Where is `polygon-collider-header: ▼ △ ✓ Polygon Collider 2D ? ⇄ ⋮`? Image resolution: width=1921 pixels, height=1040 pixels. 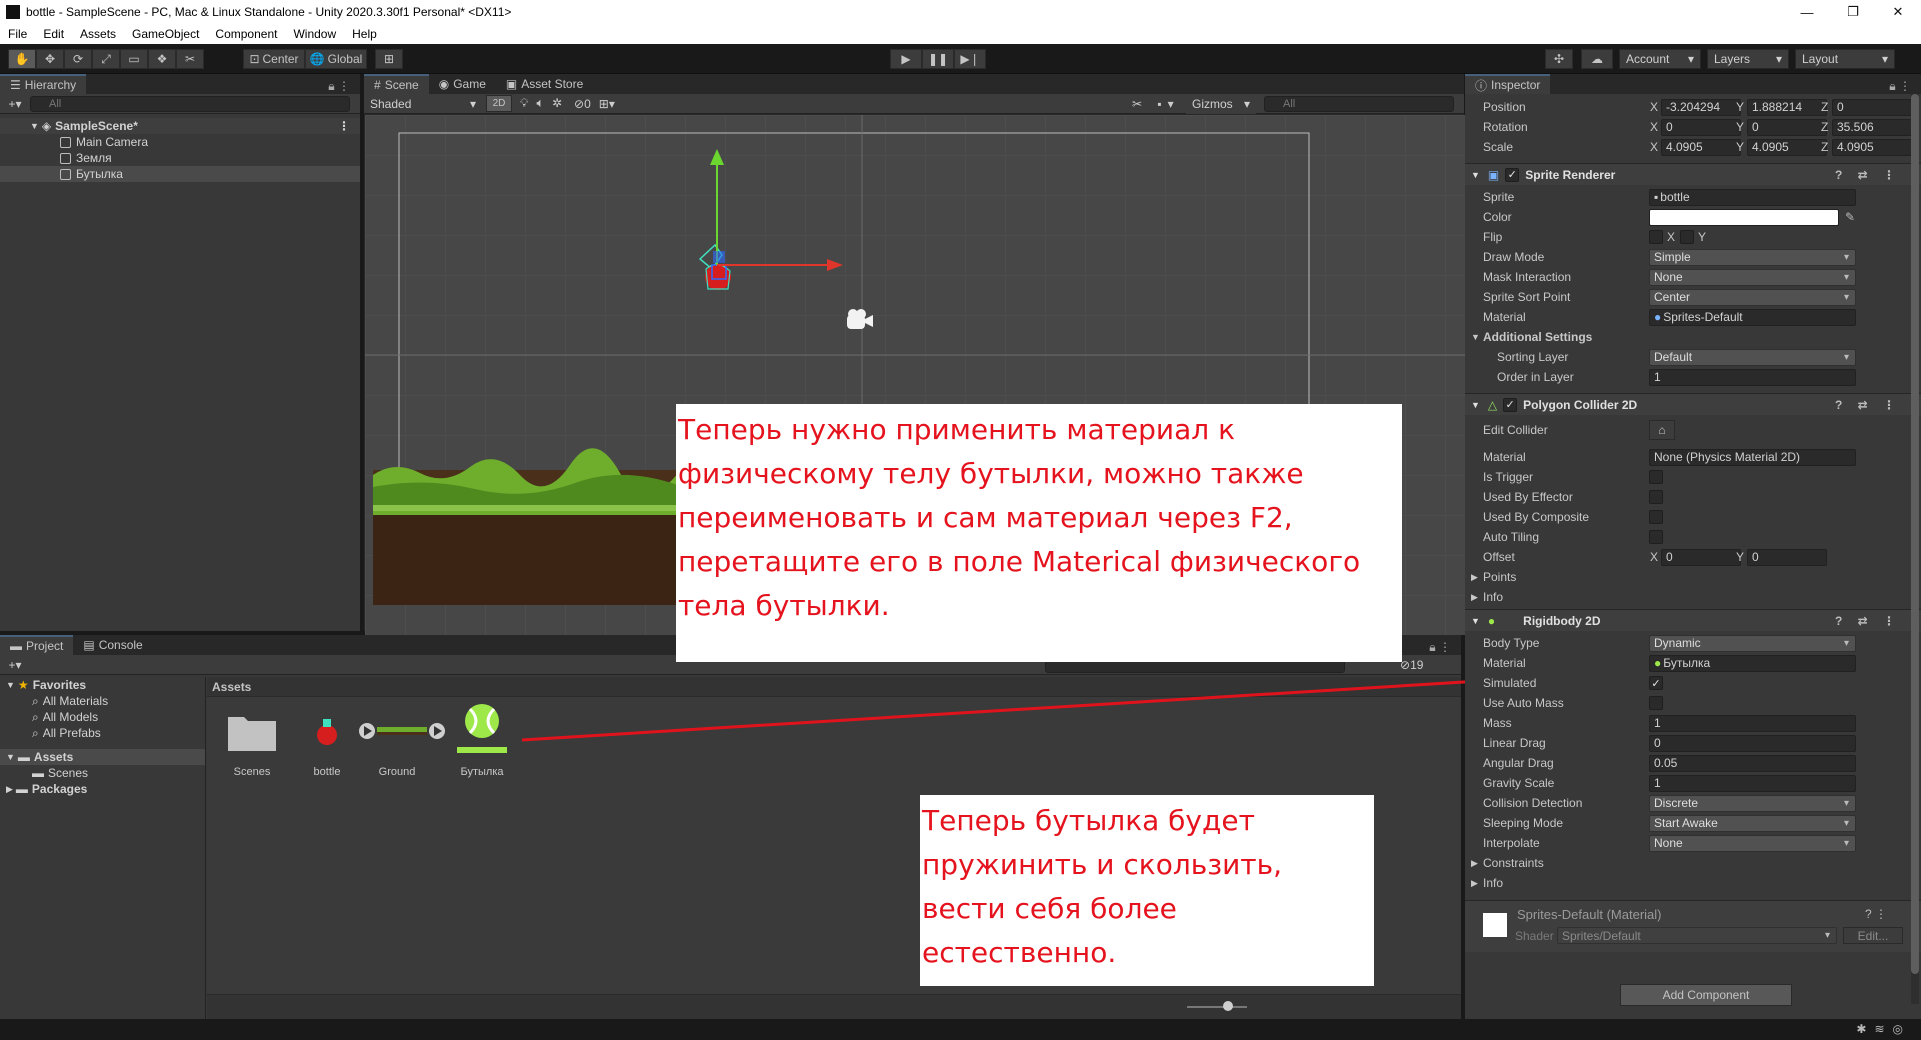
polygon-collider-header: ▼ △ ✓ Polygon Collider 2D ? ⇄ ⋮ is located at coordinates (1693, 404).